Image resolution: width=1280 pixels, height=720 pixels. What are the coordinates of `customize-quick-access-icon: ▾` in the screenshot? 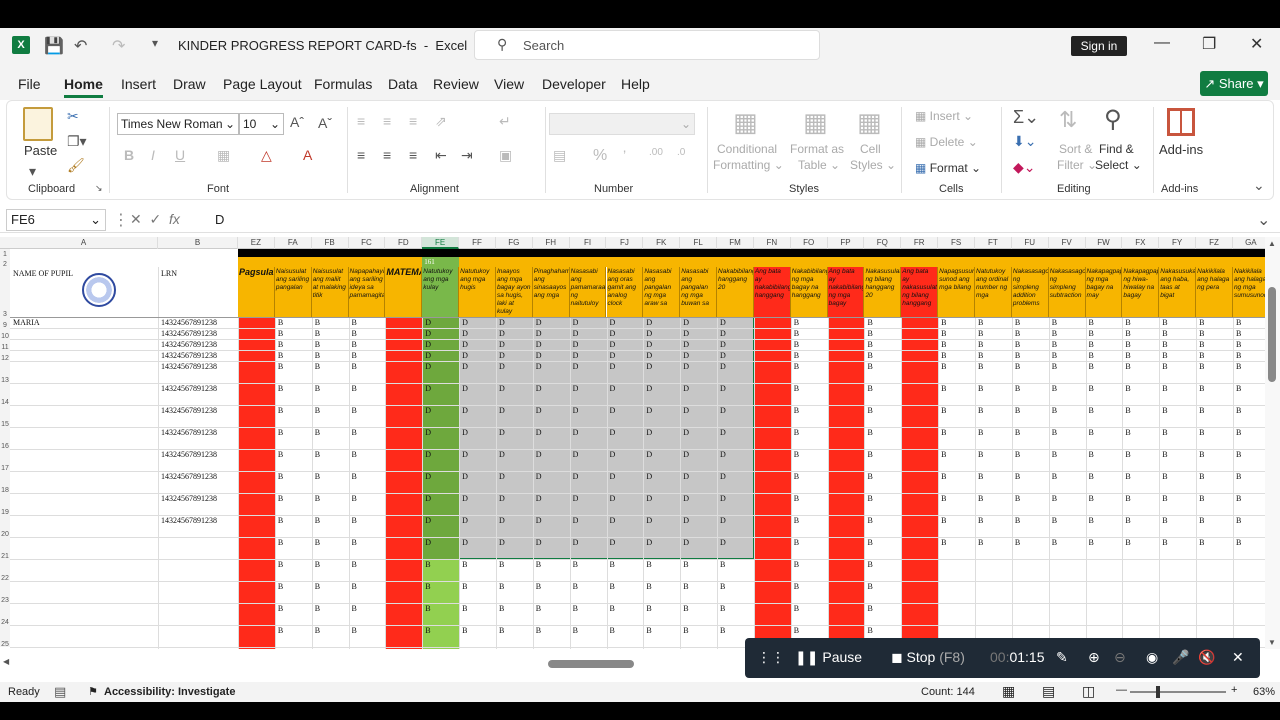 It's located at (155, 43).